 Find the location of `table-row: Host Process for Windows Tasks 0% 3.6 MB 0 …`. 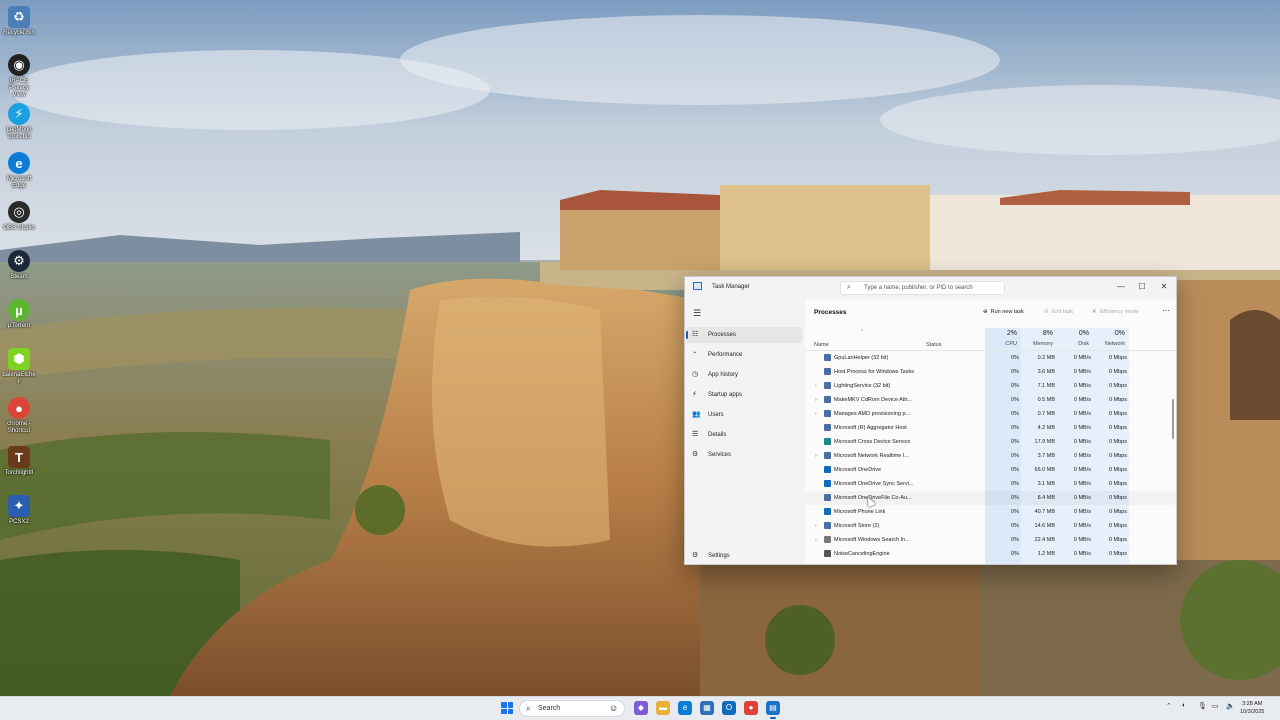

table-row: Host Process for Windows Tasks 0% 3.6 MB 0 … is located at coordinates (990, 372).